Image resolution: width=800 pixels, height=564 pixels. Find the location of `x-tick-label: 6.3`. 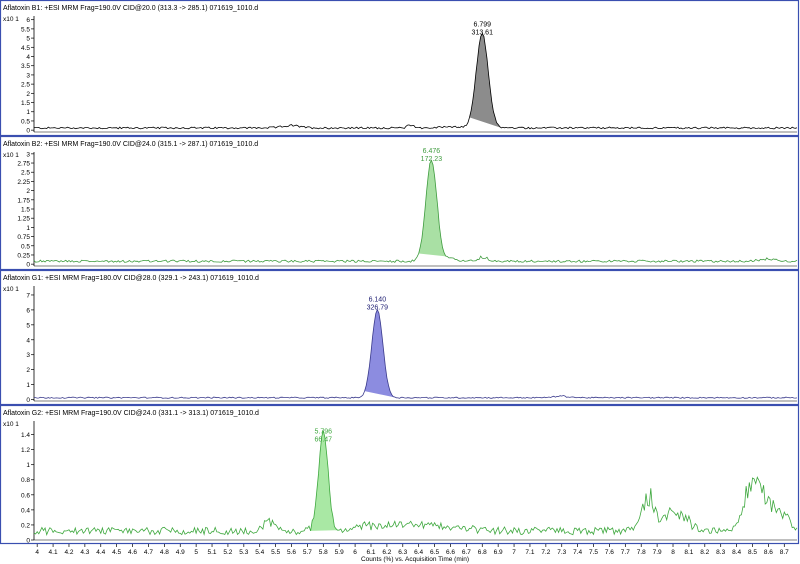

x-tick-label: 6.3 is located at coordinates (402, 552).